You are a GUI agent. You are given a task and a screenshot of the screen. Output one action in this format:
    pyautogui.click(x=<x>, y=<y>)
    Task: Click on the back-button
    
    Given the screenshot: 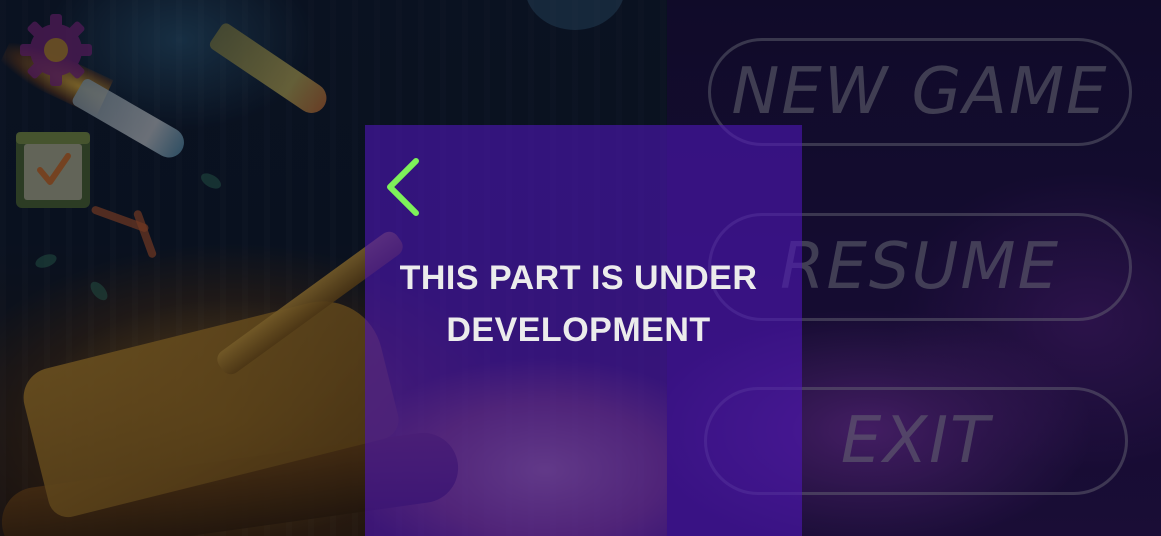 What is the action you would take?
    pyautogui.click(x=402, y=187)
    